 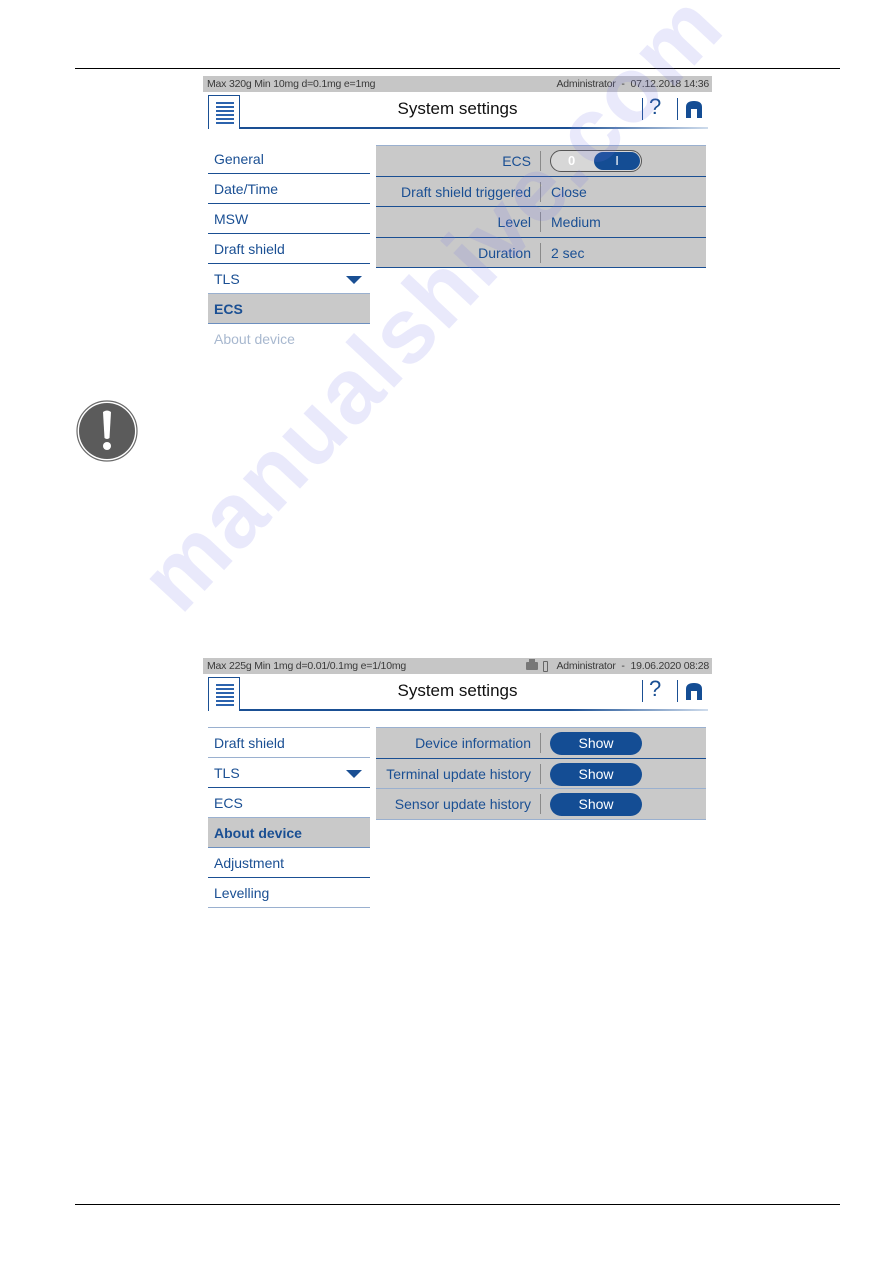 What do you see at coordinates (289, 189) in the screenshot?
I see `sidebar-item-date-time: Date/Time` at bounding box center [289, 189].